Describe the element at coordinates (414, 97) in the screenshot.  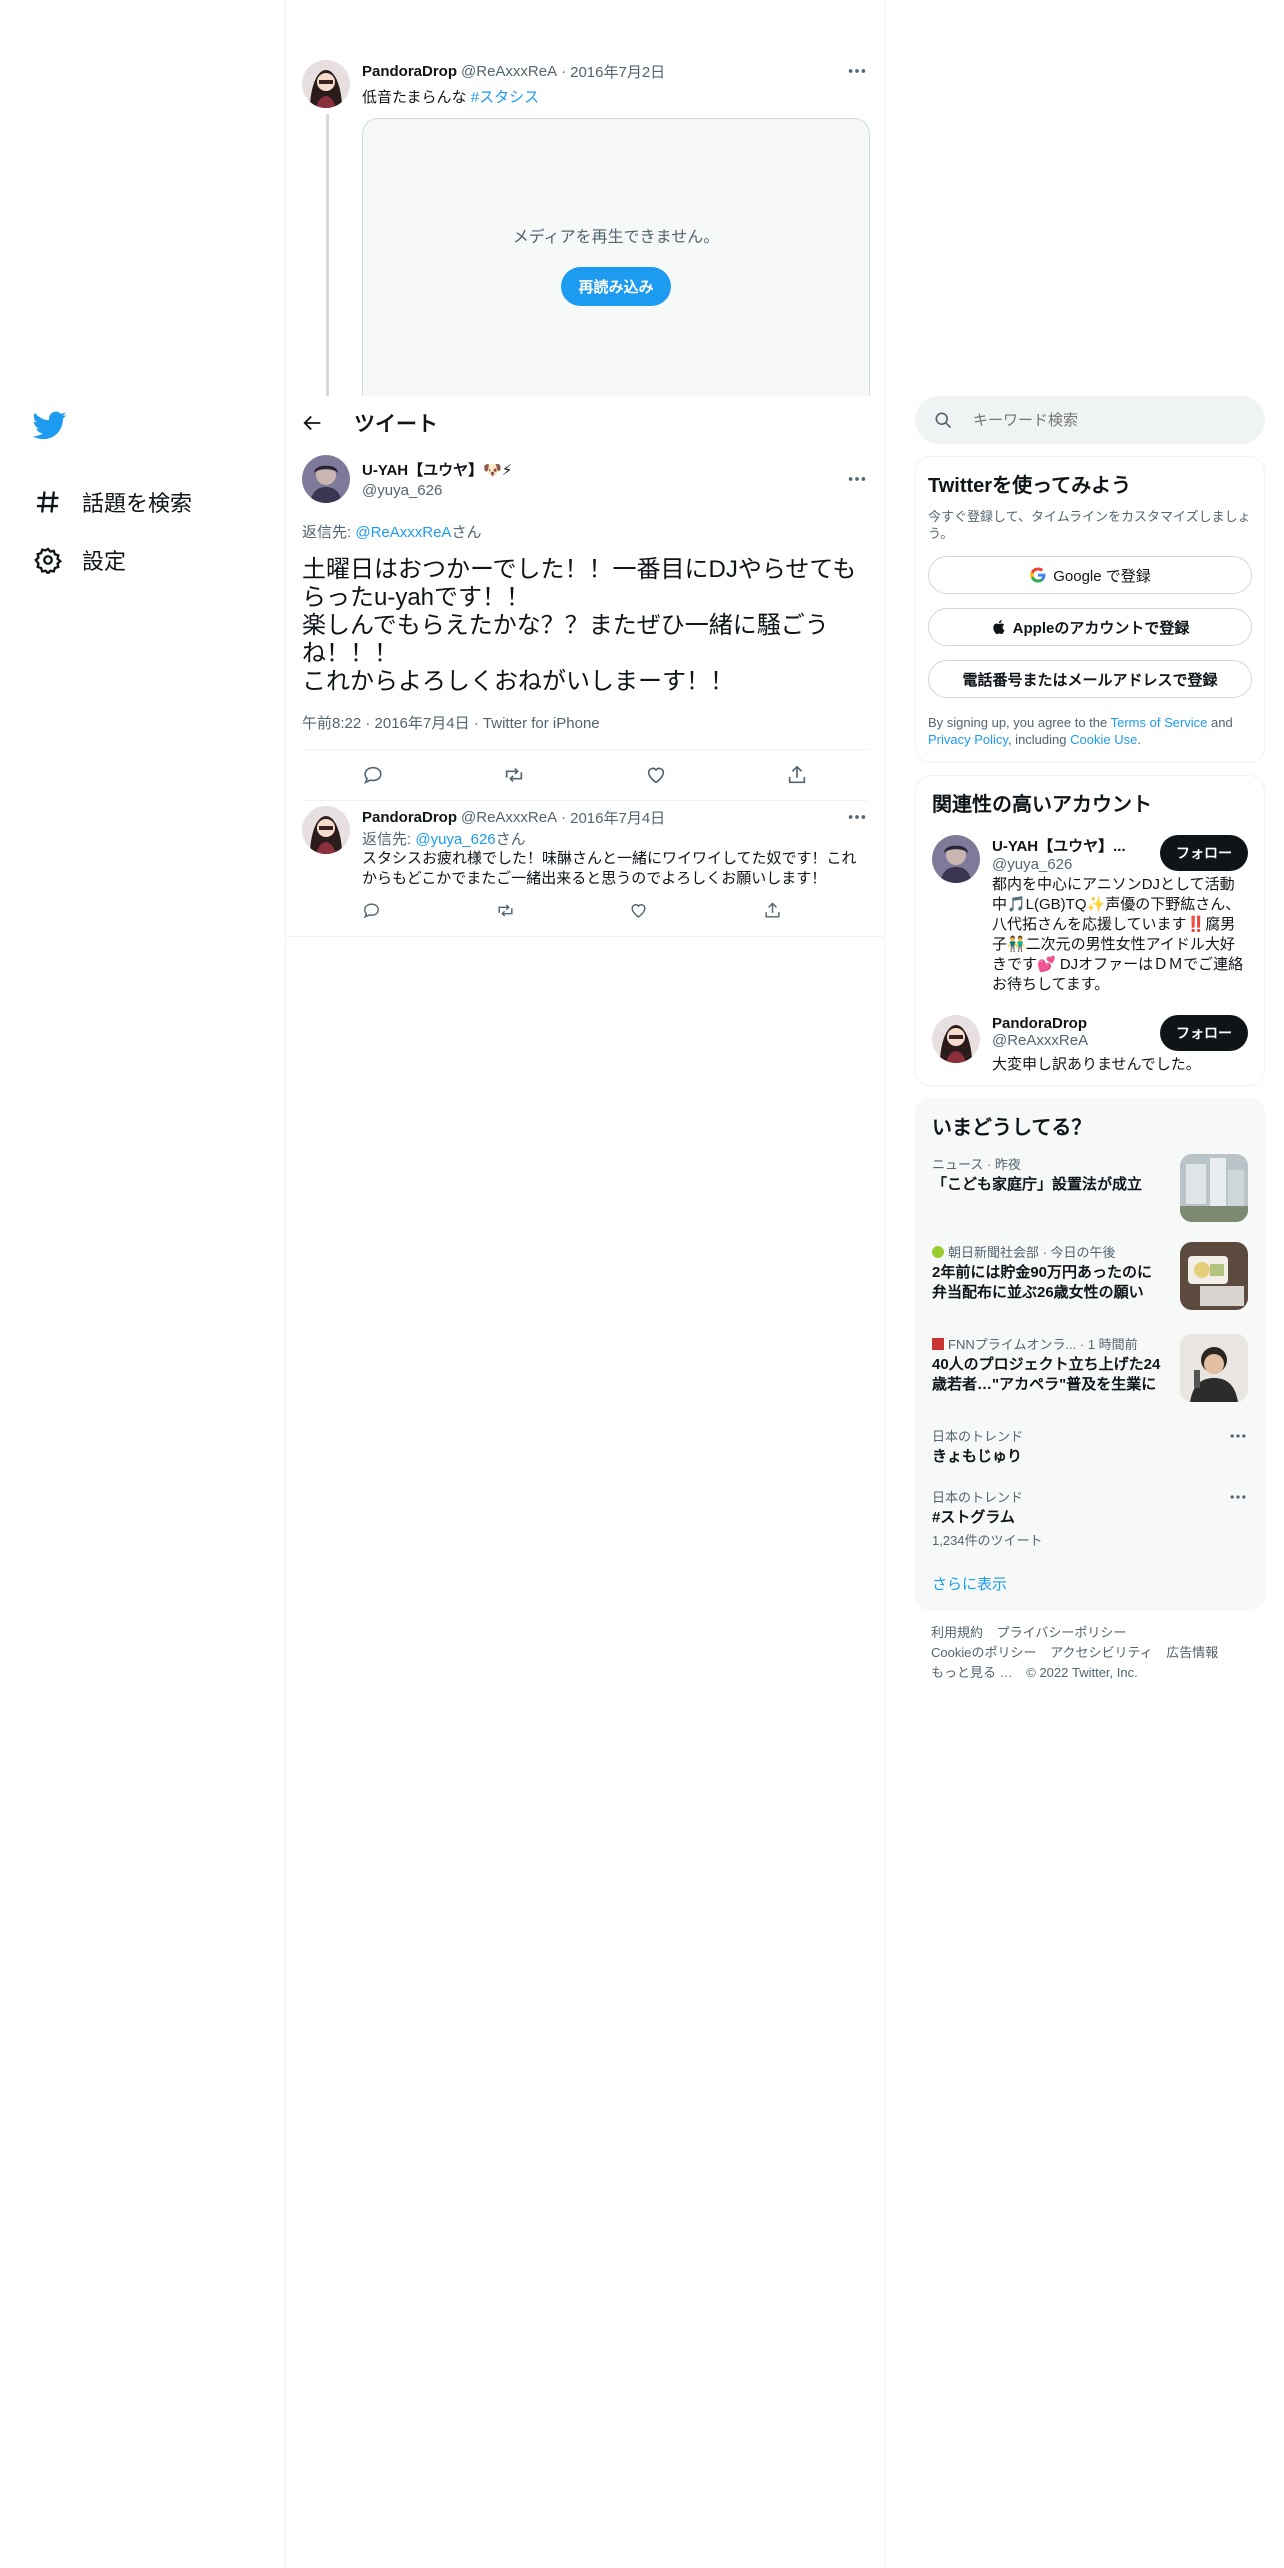
I see `tweet-text-content: 低音たまらんな` at that location.